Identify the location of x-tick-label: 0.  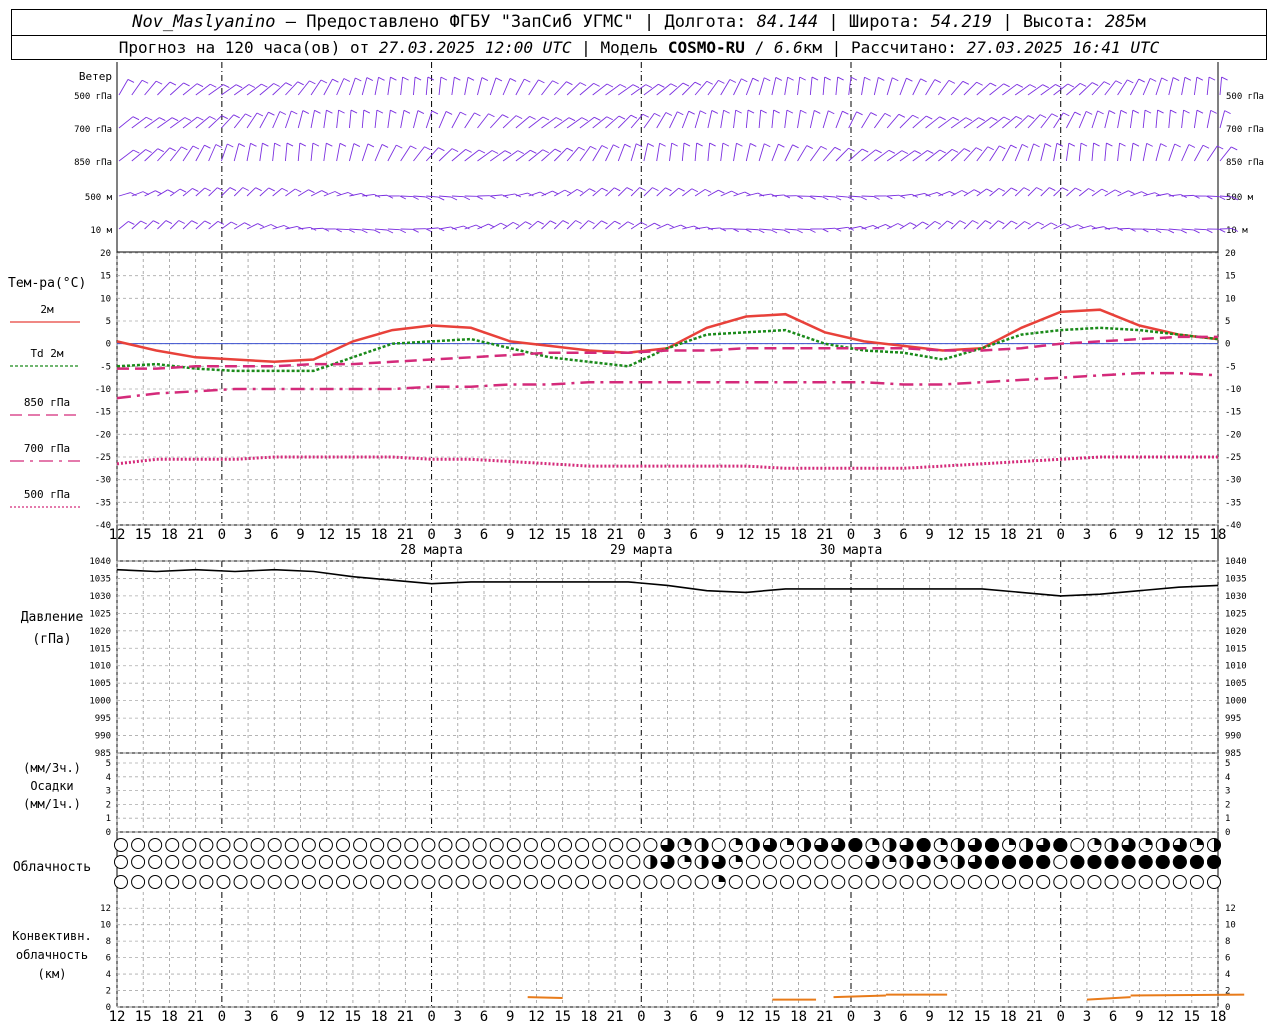
(851, 535).